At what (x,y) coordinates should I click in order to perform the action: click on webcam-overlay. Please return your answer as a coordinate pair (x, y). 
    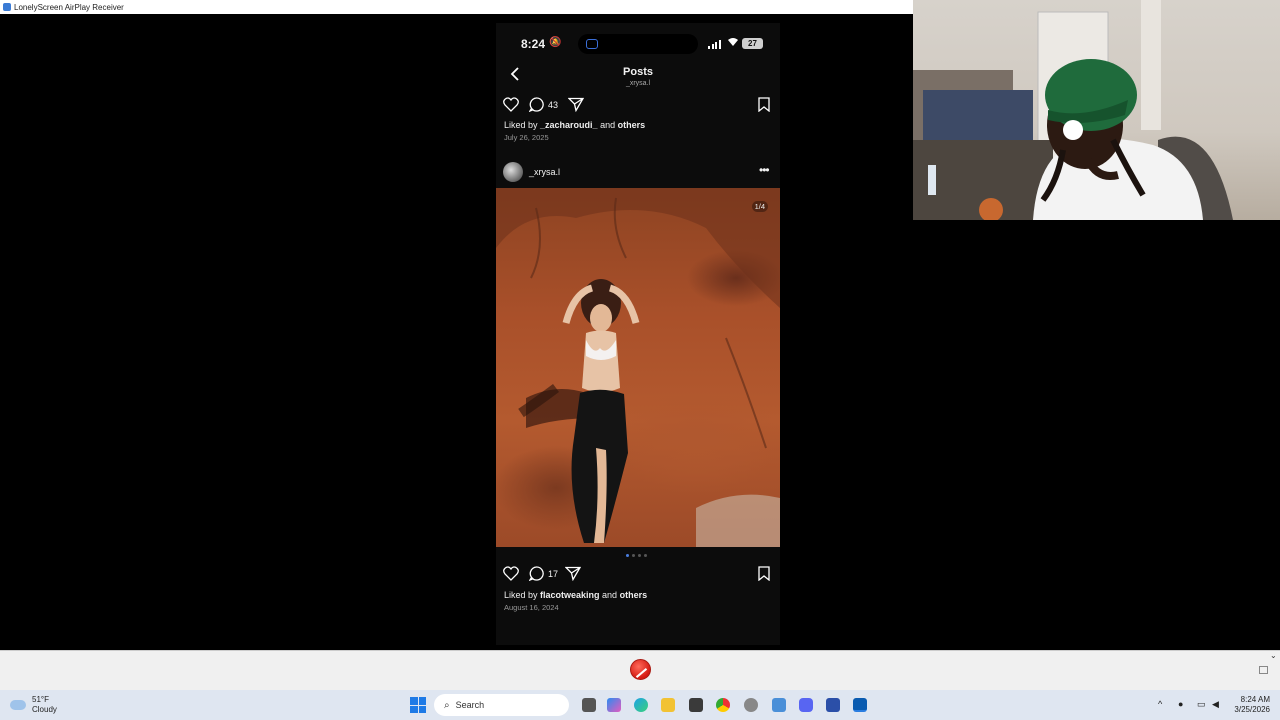
    Looking at the image, I should click on (1096, 110).